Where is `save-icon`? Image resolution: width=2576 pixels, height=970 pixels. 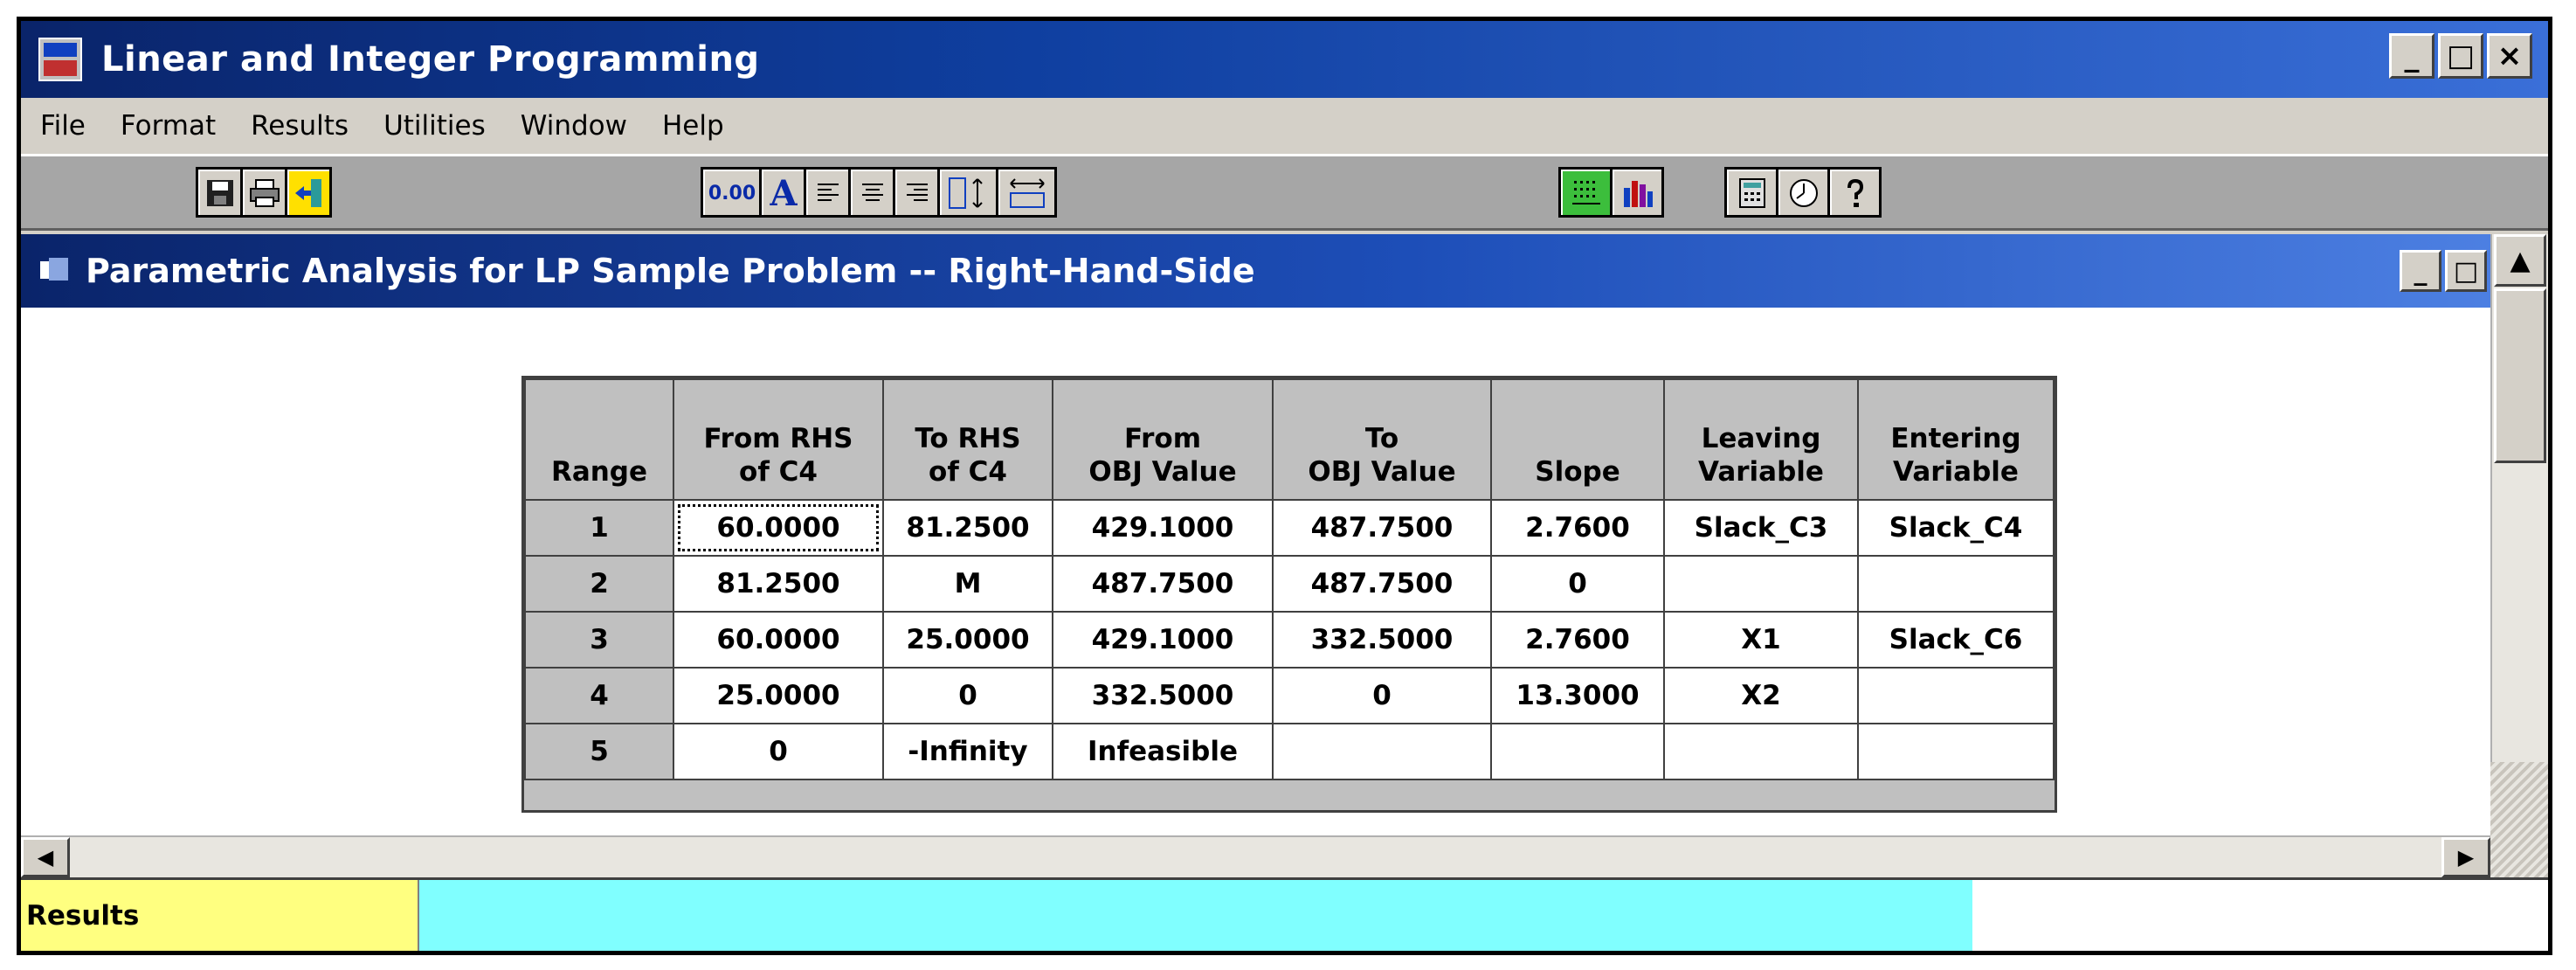 save-icon is located at coordinates (219, 192).